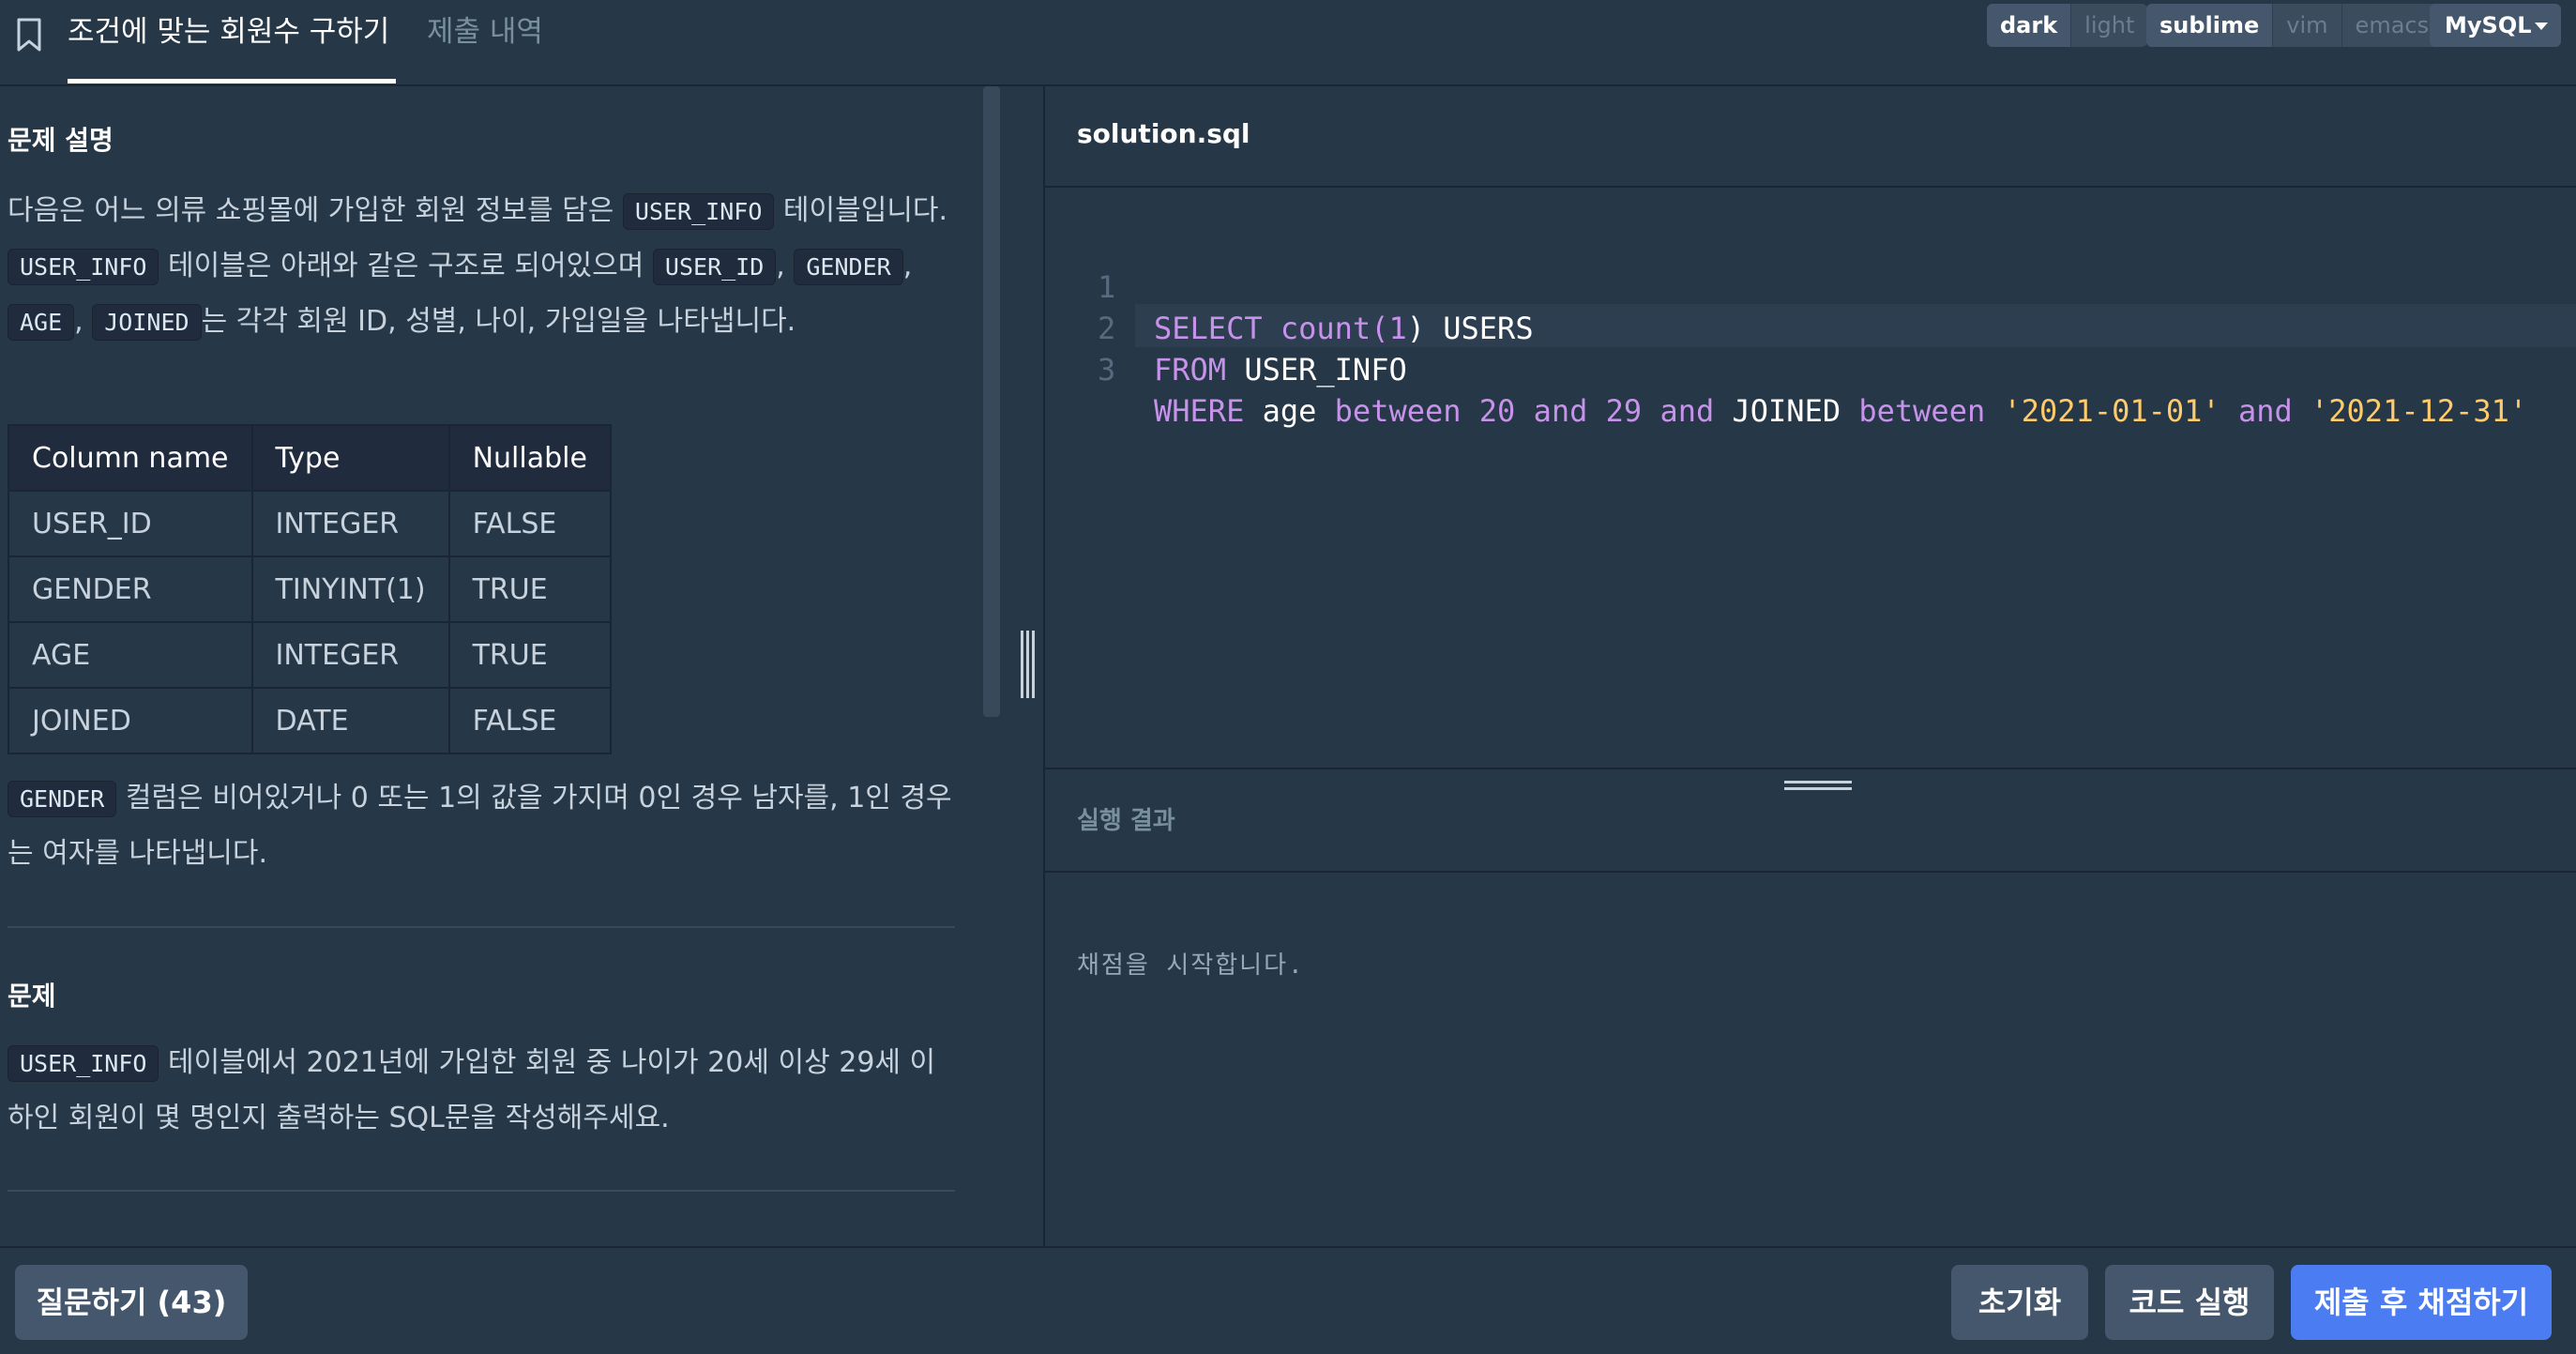 This screenshot has width=2576, height=1354. Describe the element at coordinates (1289, 411) in the screenshot. I see `identifier-token: age` at that location.